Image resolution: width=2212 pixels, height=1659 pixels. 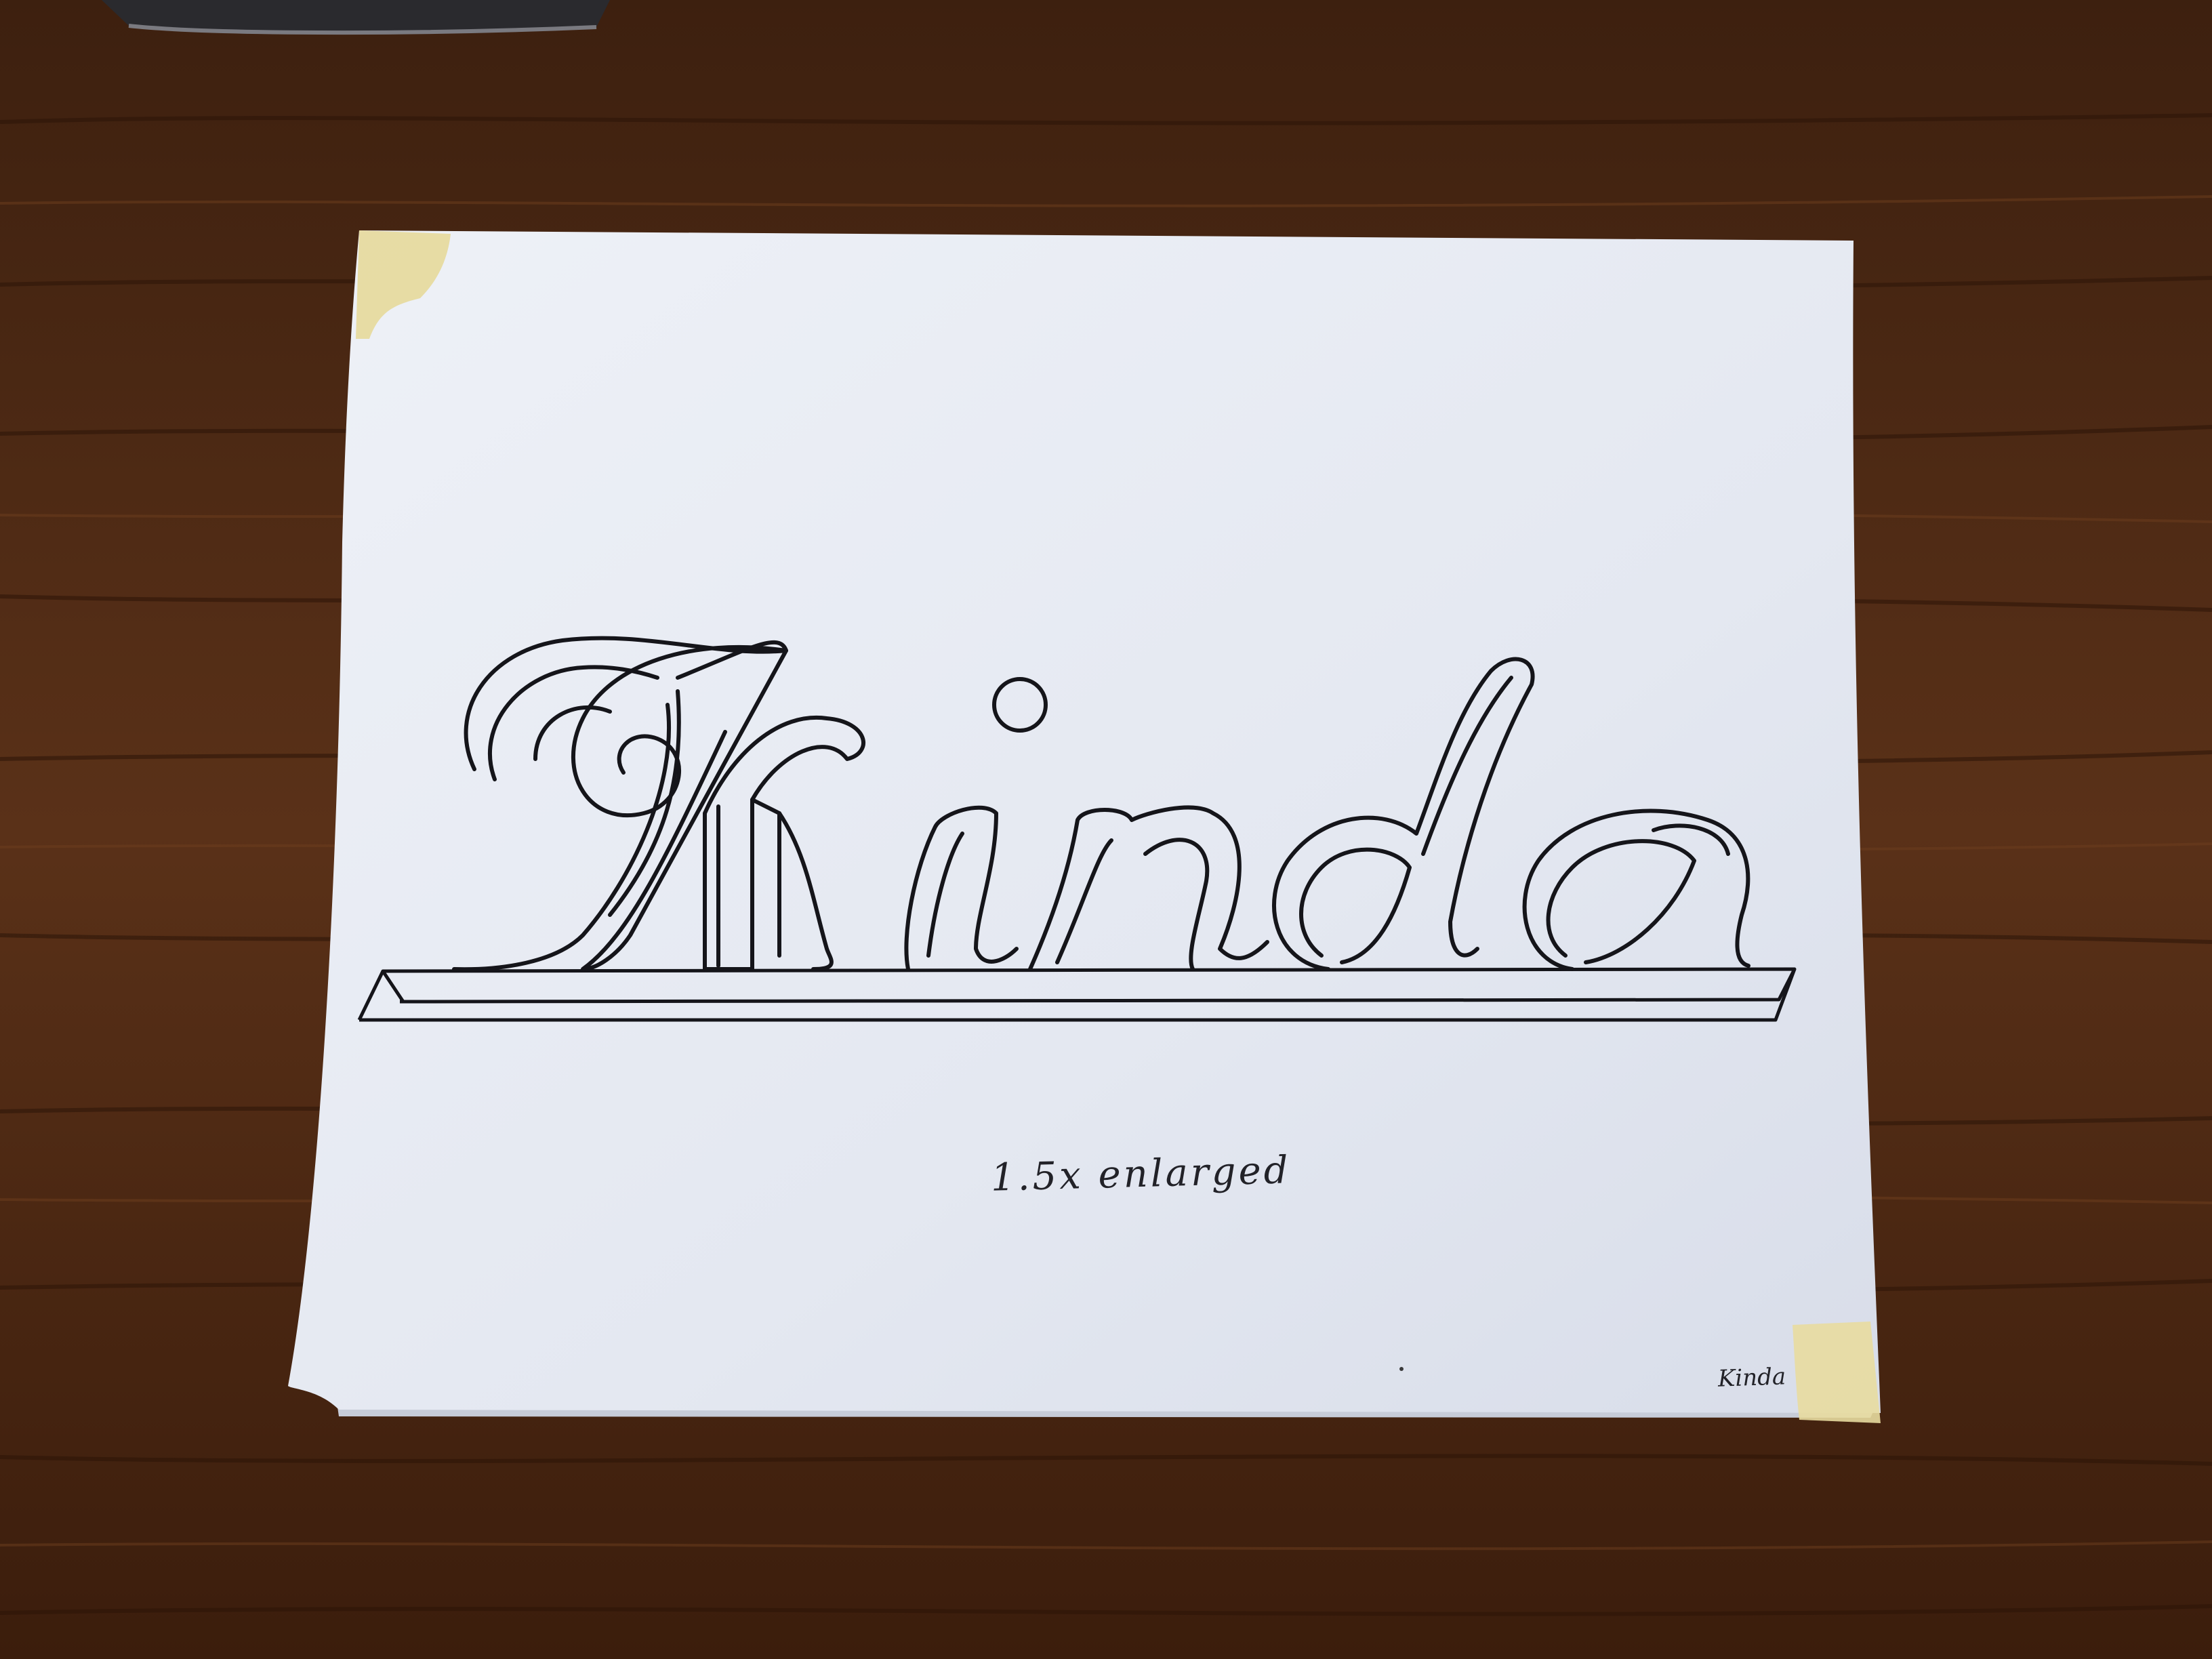 I want to click on handwritten-caption: 1.5x enlarged, so click(x=1141, y=1174).